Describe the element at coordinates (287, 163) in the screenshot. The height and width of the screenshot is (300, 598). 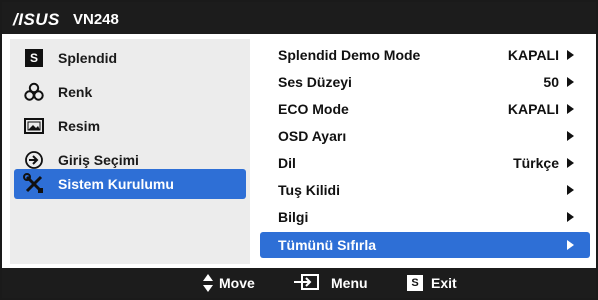
I see `submenu-label: Dil` at that location.